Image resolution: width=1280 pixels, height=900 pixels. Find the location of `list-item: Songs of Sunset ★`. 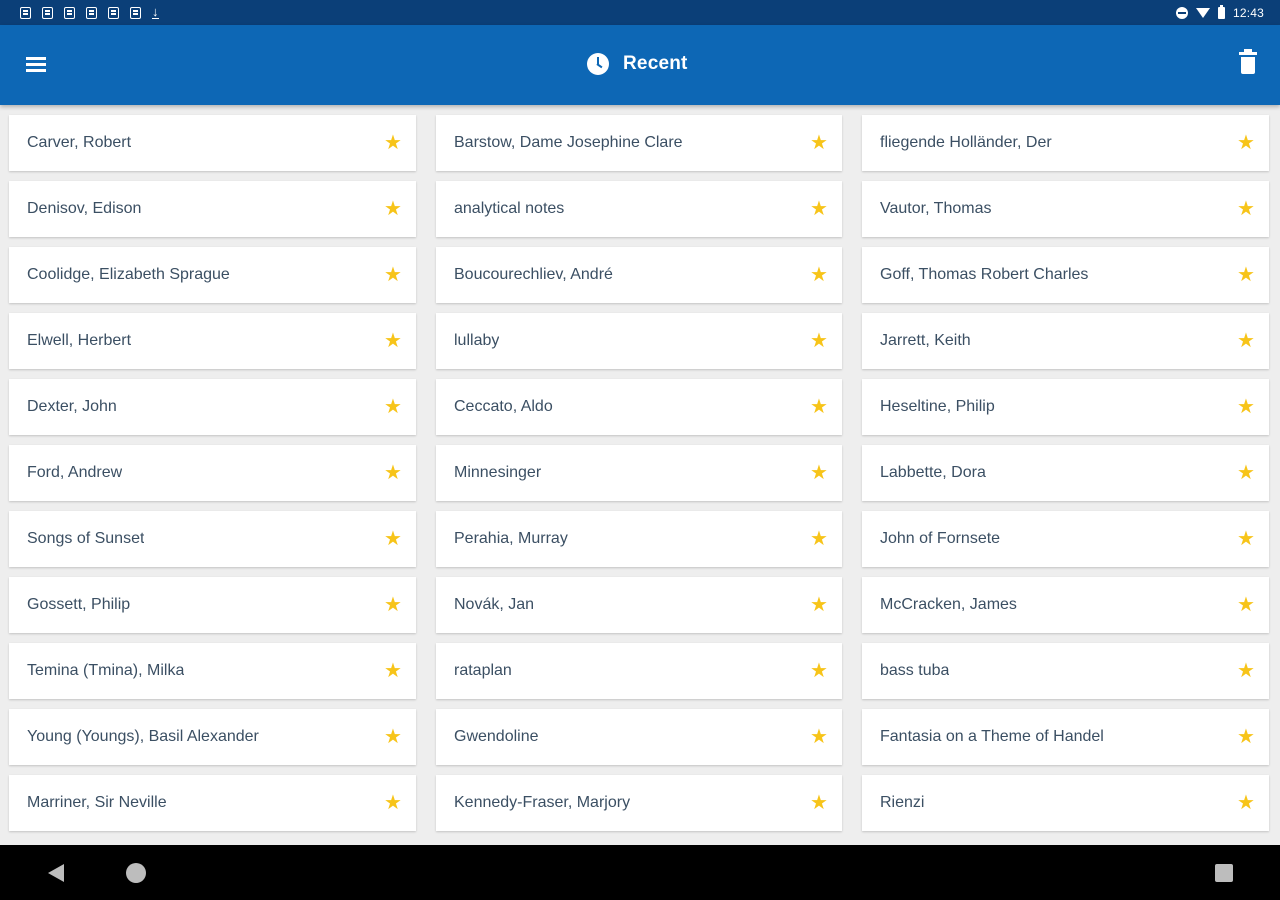

list-item: Songs of Sunset ★ is located at coordinates (212, 539).